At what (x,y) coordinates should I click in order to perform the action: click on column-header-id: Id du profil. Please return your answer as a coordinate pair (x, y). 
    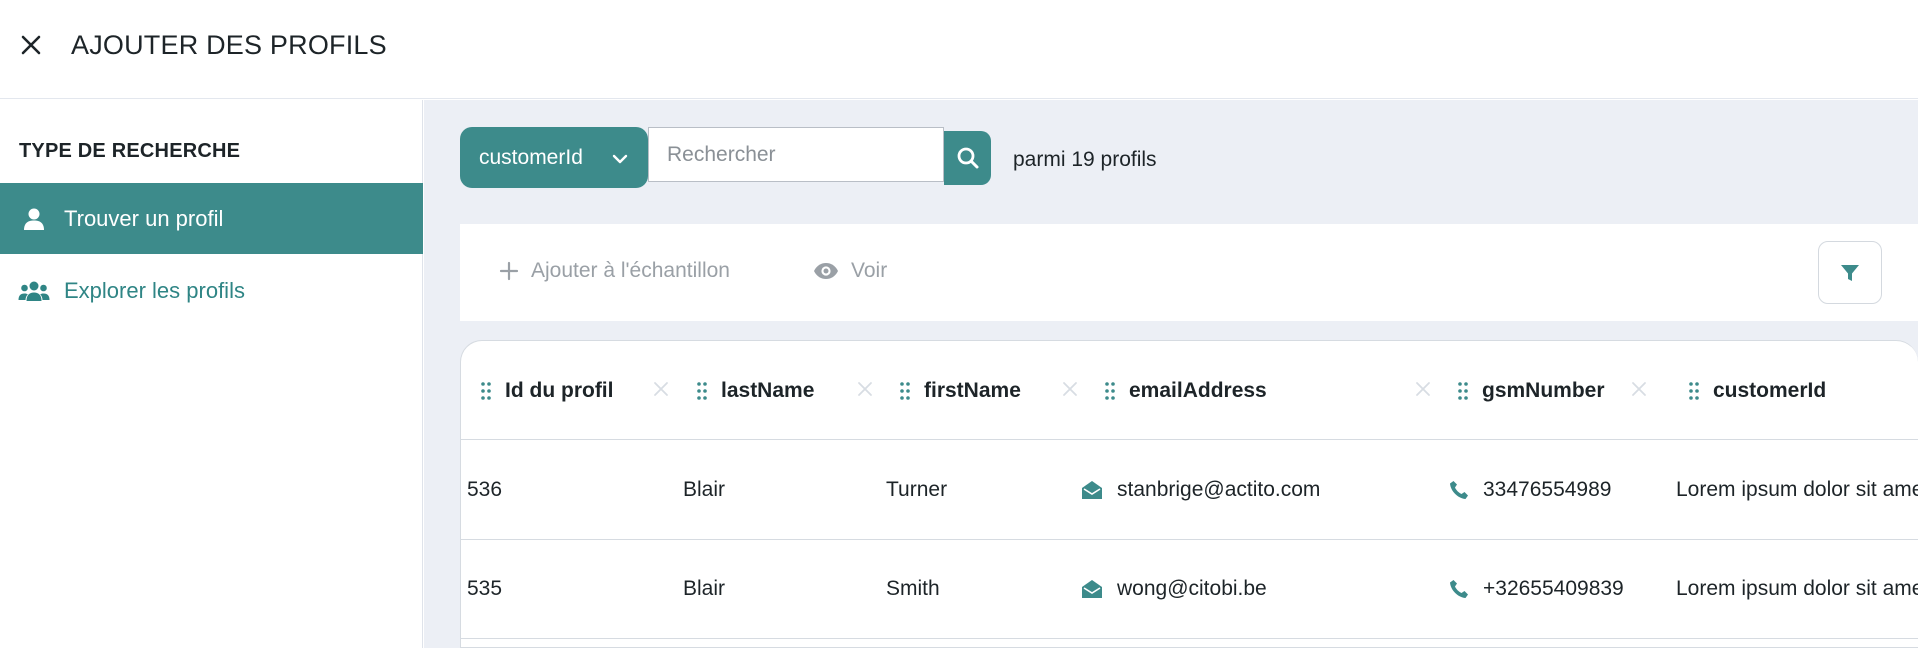
    Looking at the image, I should click on (547, 391).